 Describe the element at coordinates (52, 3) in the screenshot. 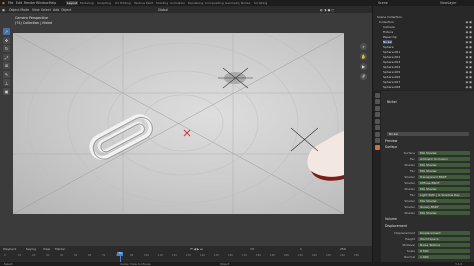

I see `menu-help: Help` at that location.